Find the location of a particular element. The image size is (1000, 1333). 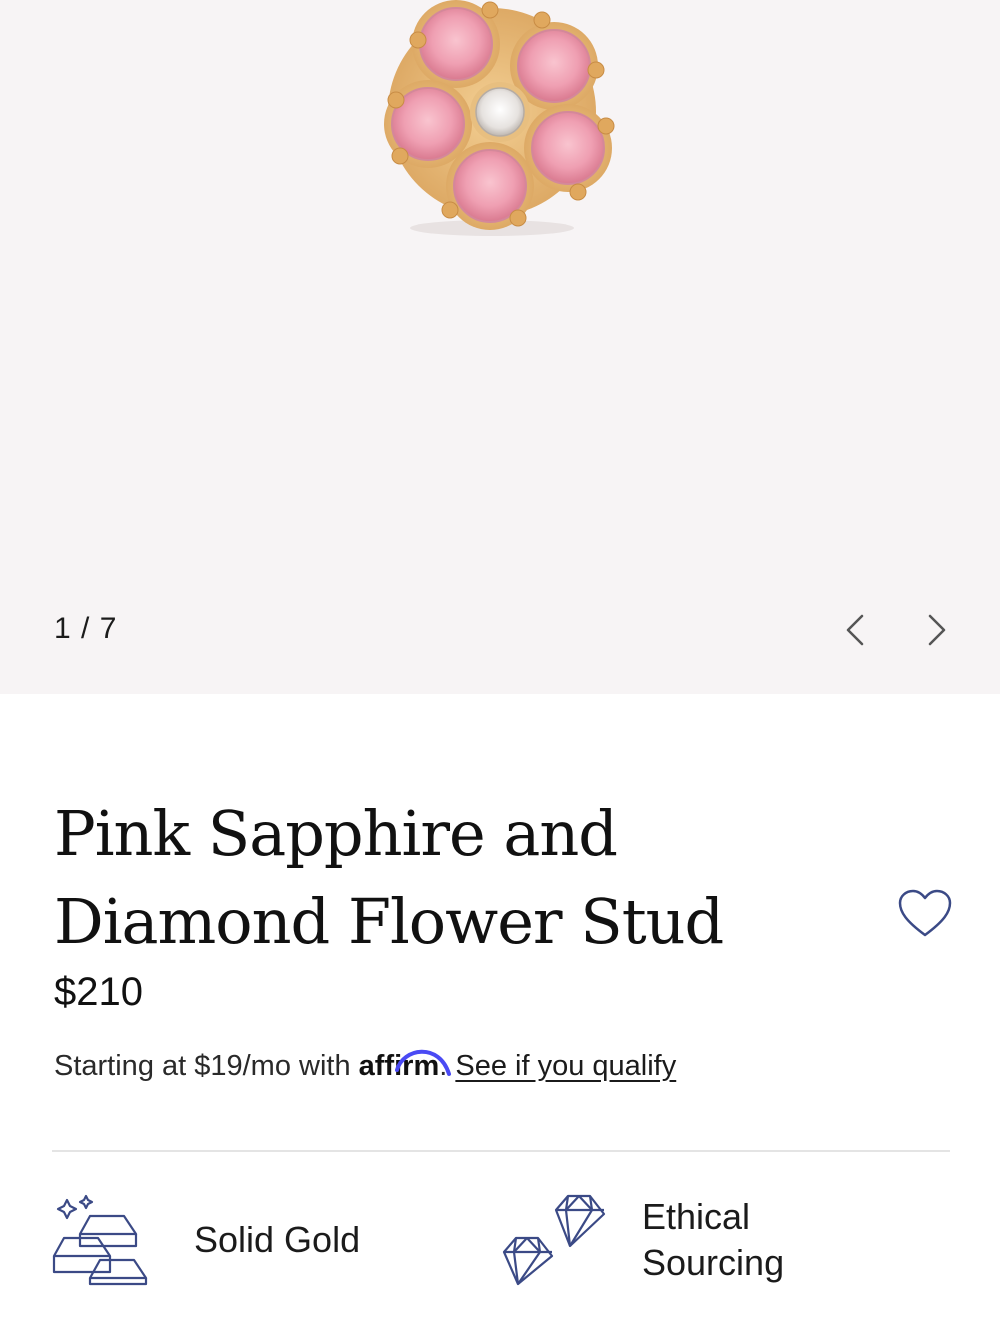

feature-label: Solid Gold is located at coordinates (277, 1239).